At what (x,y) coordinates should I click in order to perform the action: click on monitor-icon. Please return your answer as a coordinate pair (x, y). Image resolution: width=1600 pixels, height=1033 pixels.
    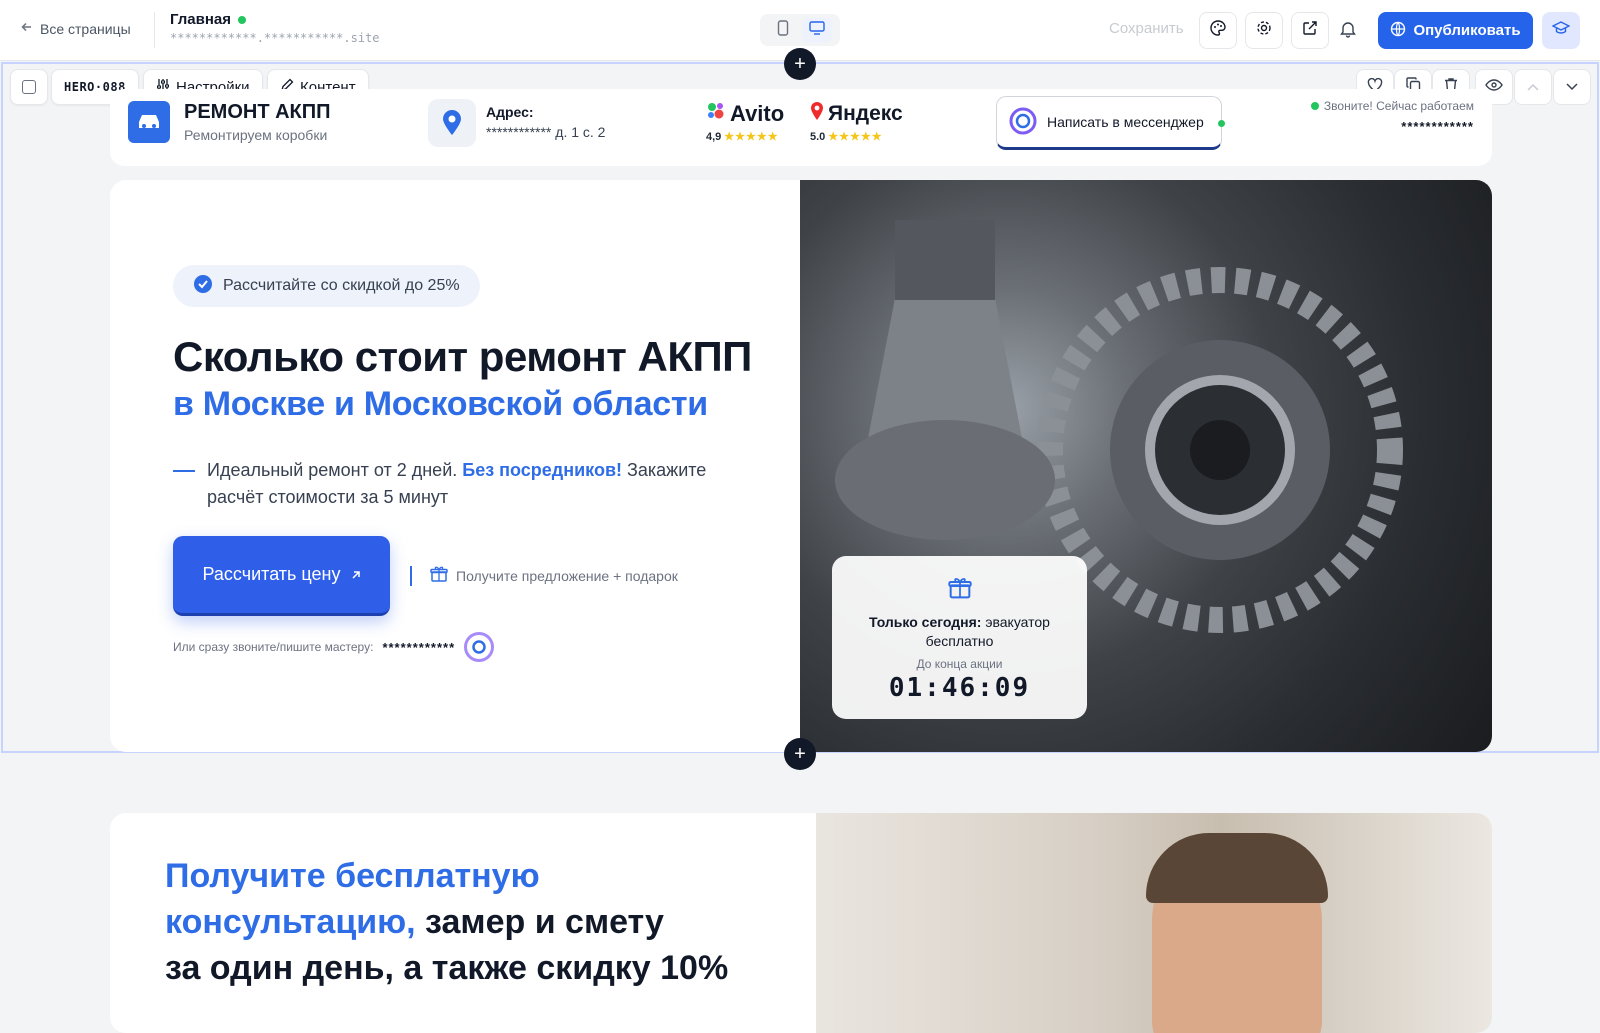
    Looking at the image, I should click on (817, 30).